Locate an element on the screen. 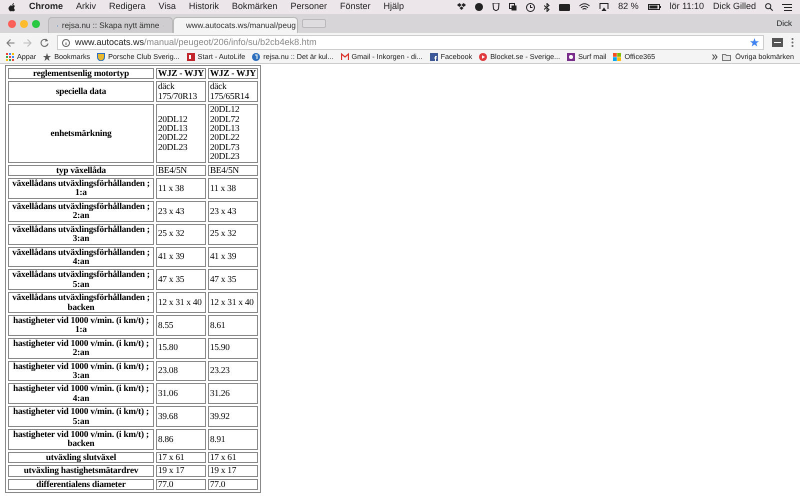 This screenshot has height=500, width=800. row-label: differentialens diameter is located at coordinates (81, 484).